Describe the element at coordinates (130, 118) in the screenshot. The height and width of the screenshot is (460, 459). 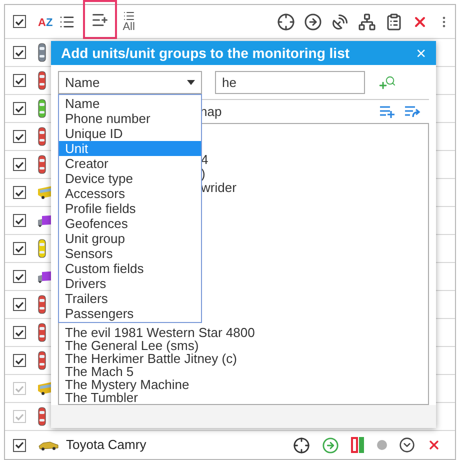
I see `dropdown-option: Phone number` at that location.